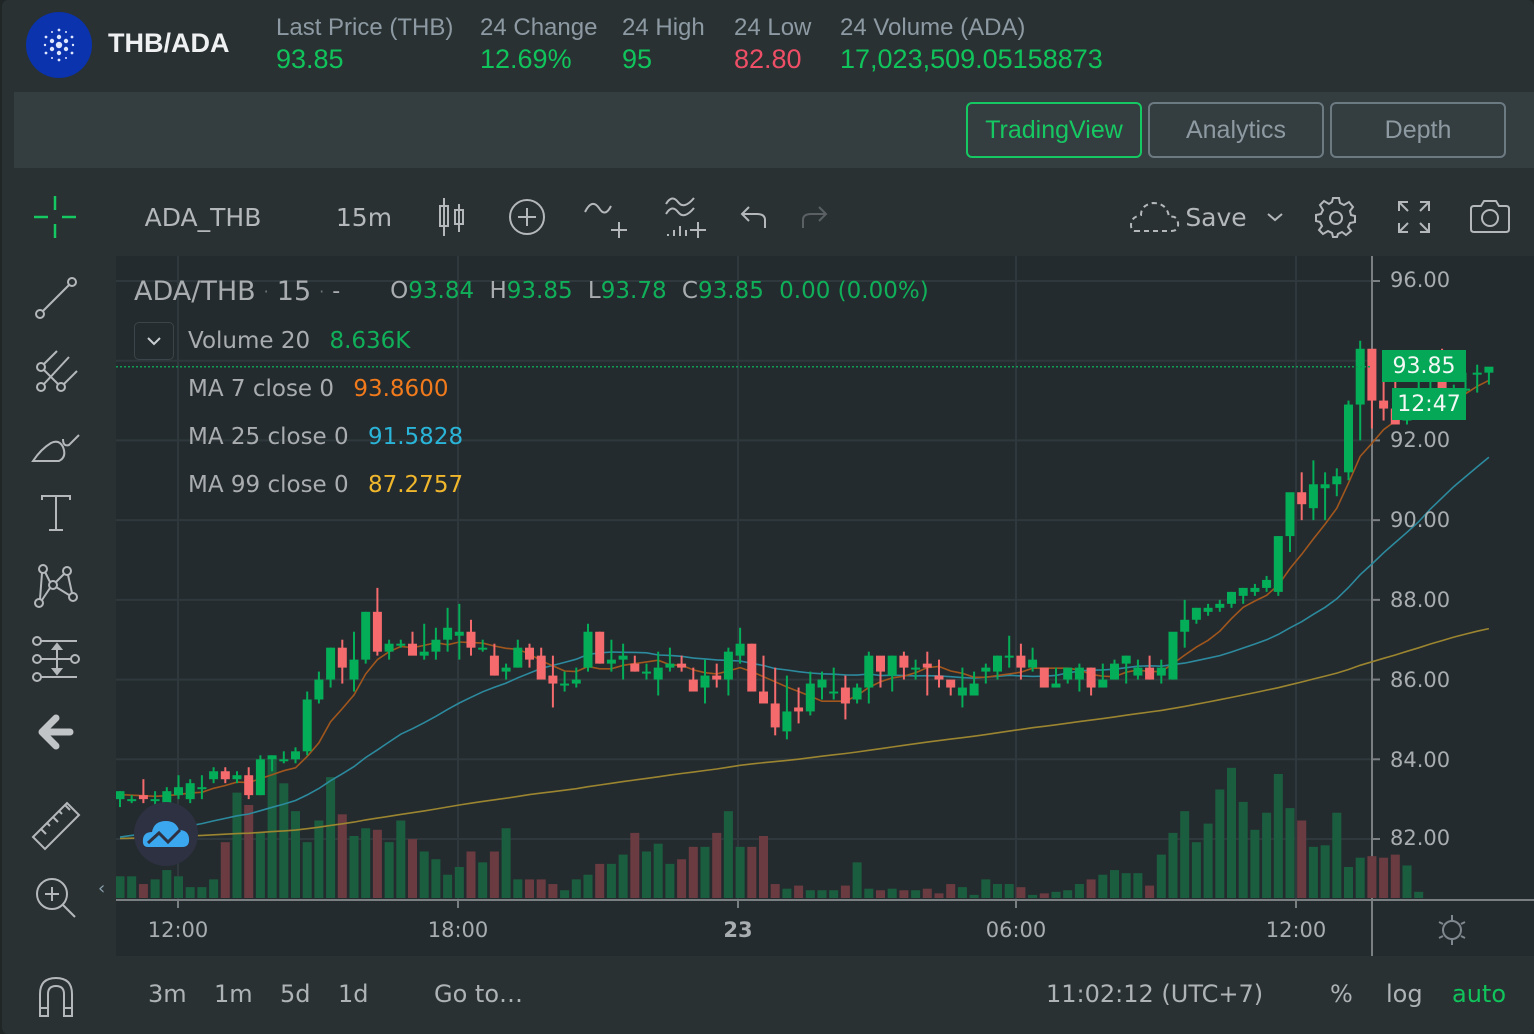  Describe the element at coordinates (1236, 130) in the screenshot. I see `tab-analytics: Analytics` at that location.